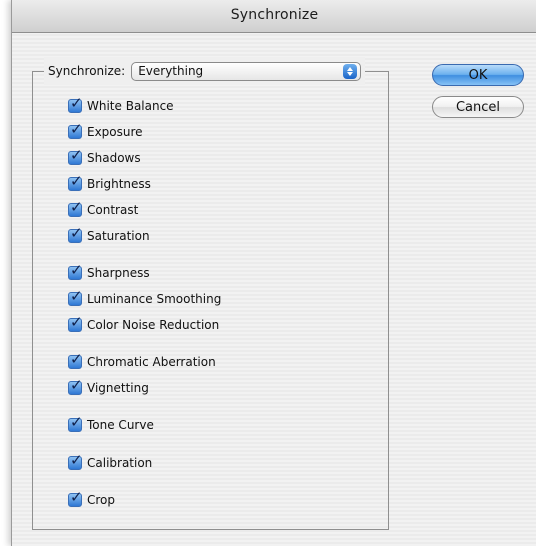 Image resolution: width=536 pixels, height=546 pixels. I want to click on checkbox-color-noise-reduction: ✓ Color Noise Reduction, so click(144, 323).